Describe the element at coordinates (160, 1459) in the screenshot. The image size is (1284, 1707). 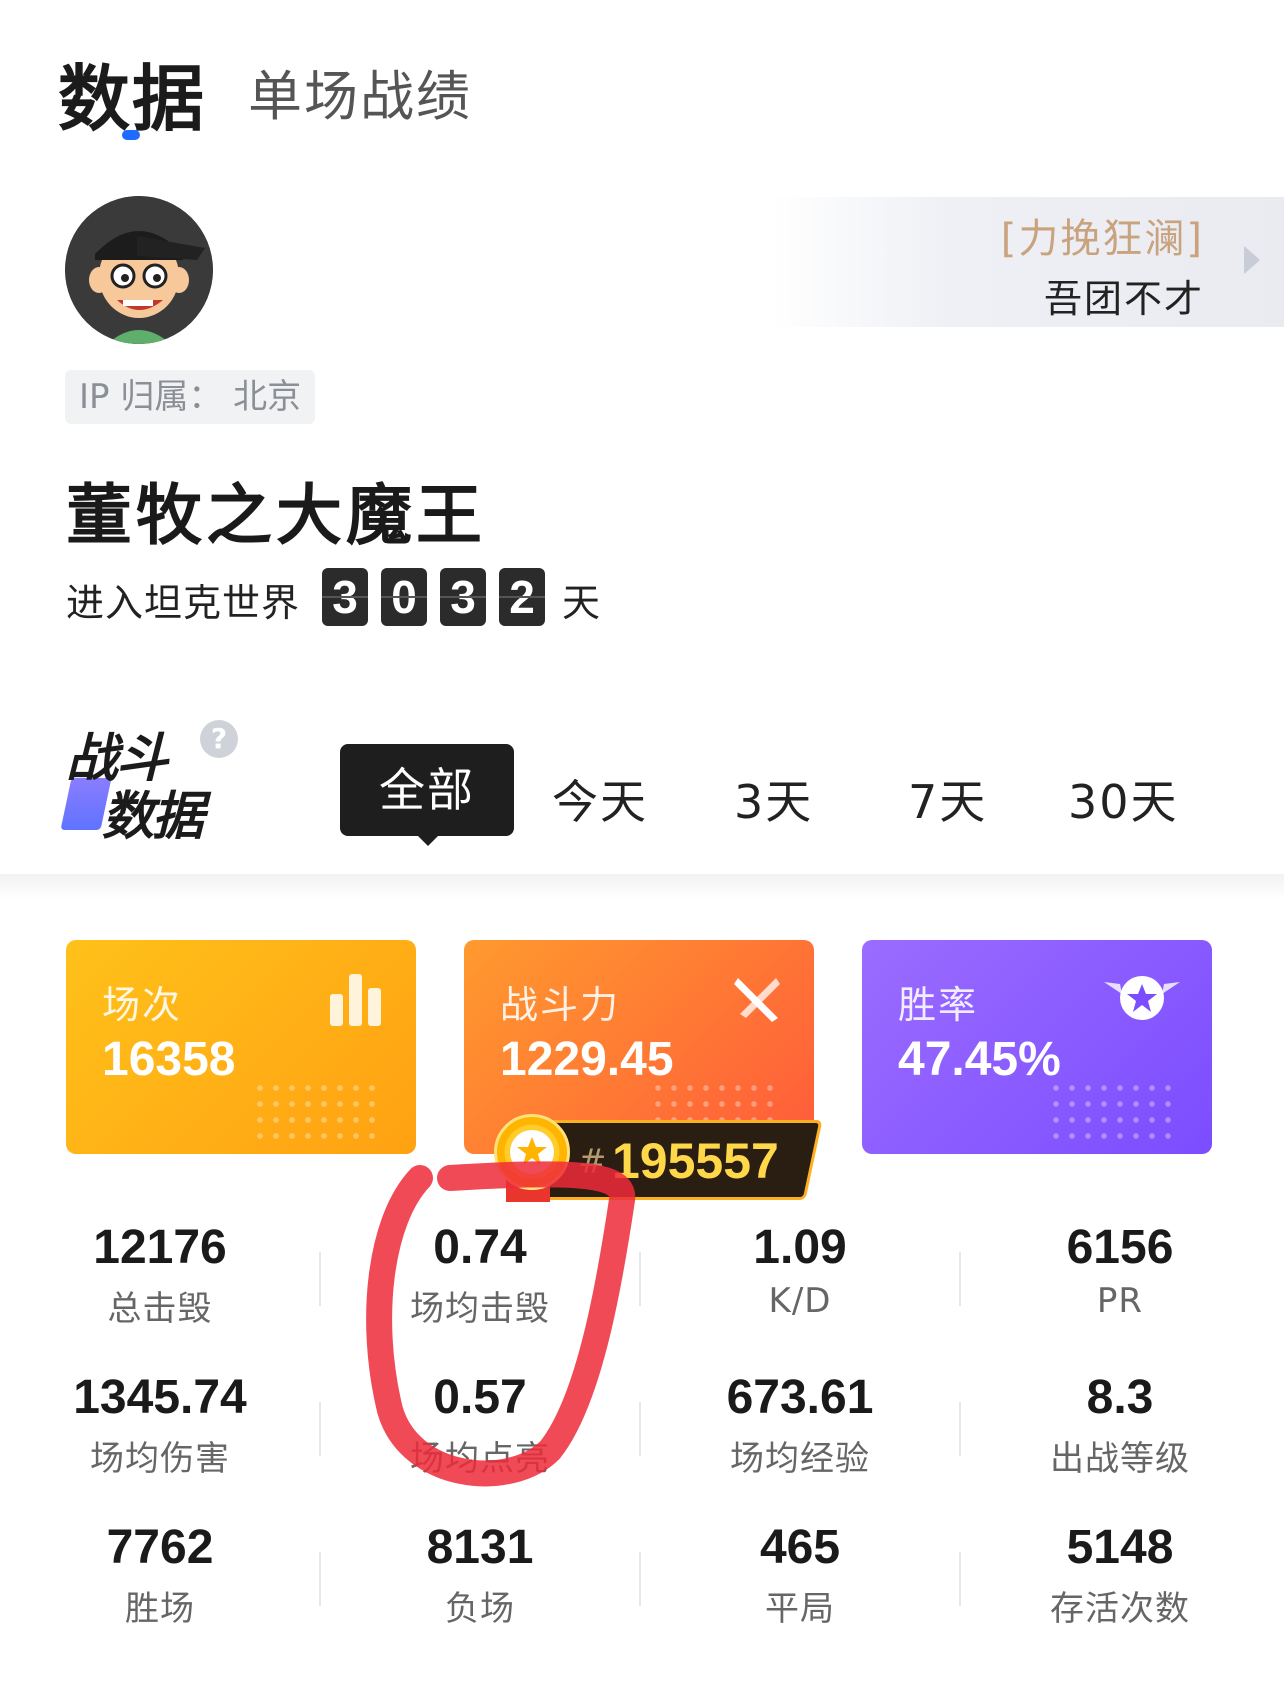
I see `stat-label: 场均伤害` at that location.